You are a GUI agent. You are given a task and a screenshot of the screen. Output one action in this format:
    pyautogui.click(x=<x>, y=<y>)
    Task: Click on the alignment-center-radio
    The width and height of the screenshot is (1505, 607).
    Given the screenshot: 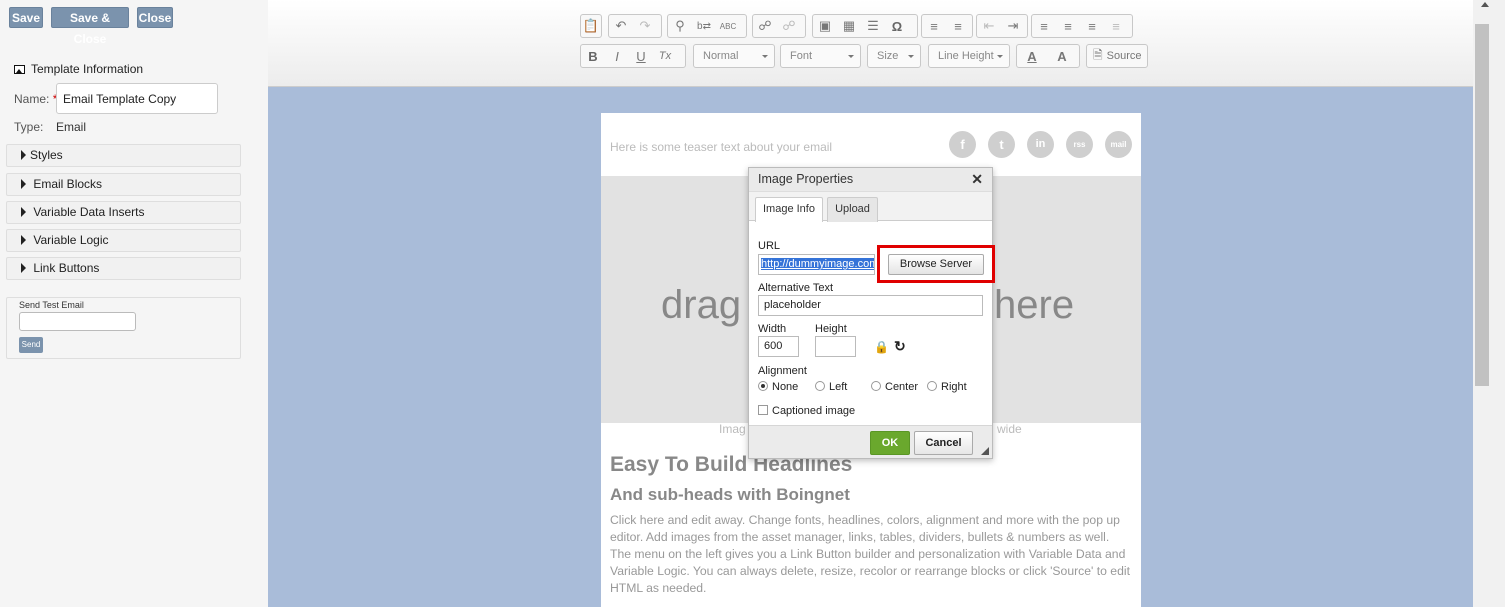 What is the action you would take?
    pyautogui.click(x=876, y=386)
    